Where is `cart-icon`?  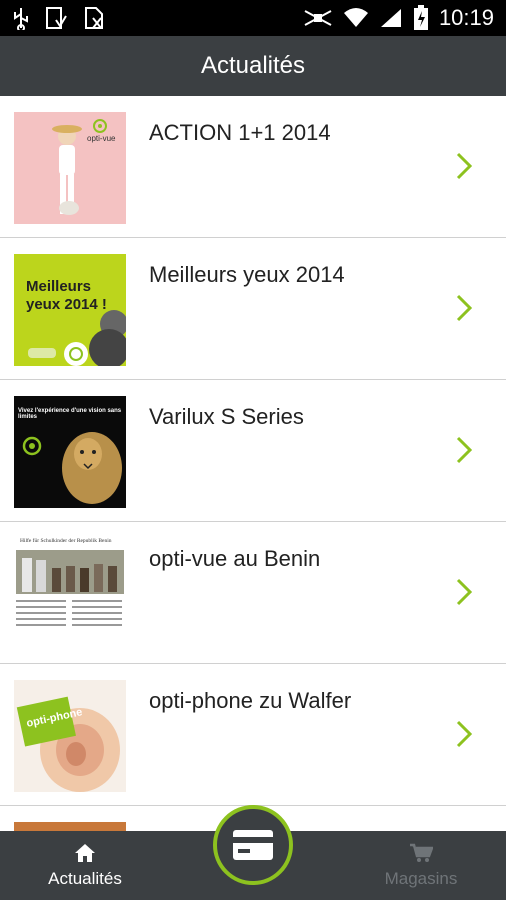 cart-icon is located at coordinates (421, 852).